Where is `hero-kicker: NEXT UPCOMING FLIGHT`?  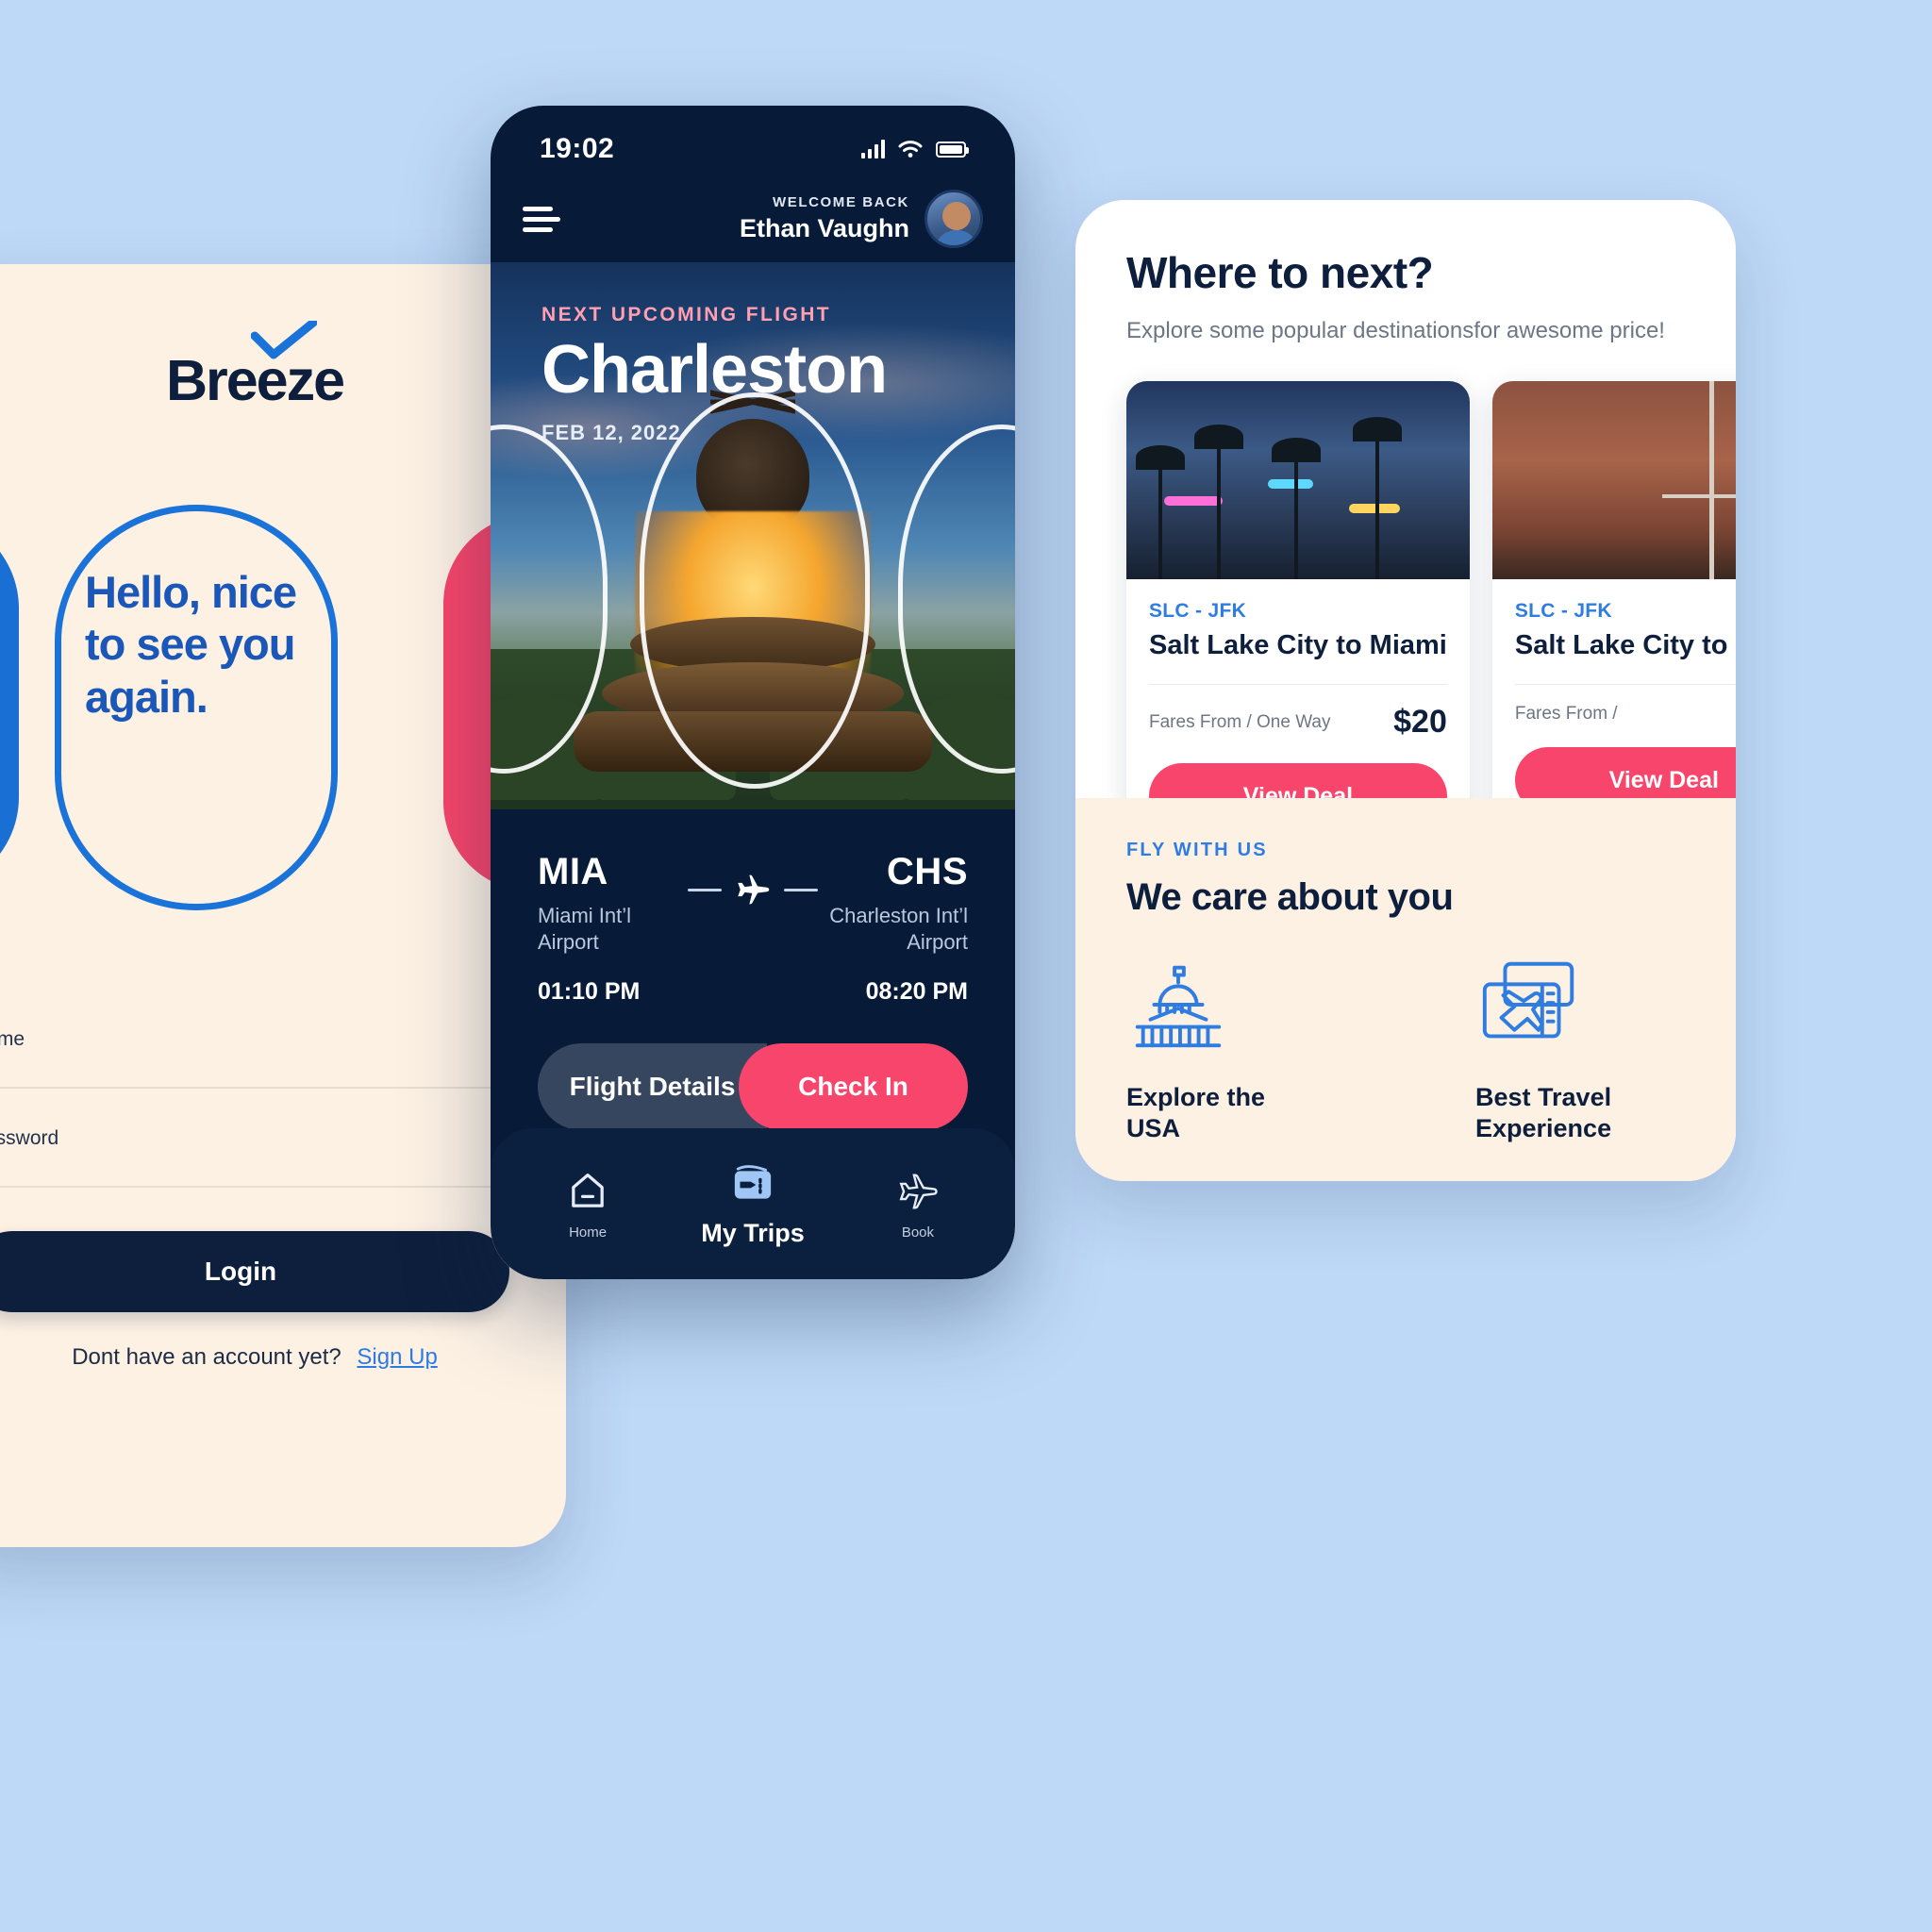 hero-kicker: NEXT UPCOMING FLIGHT is located at coordinates (686, 315).